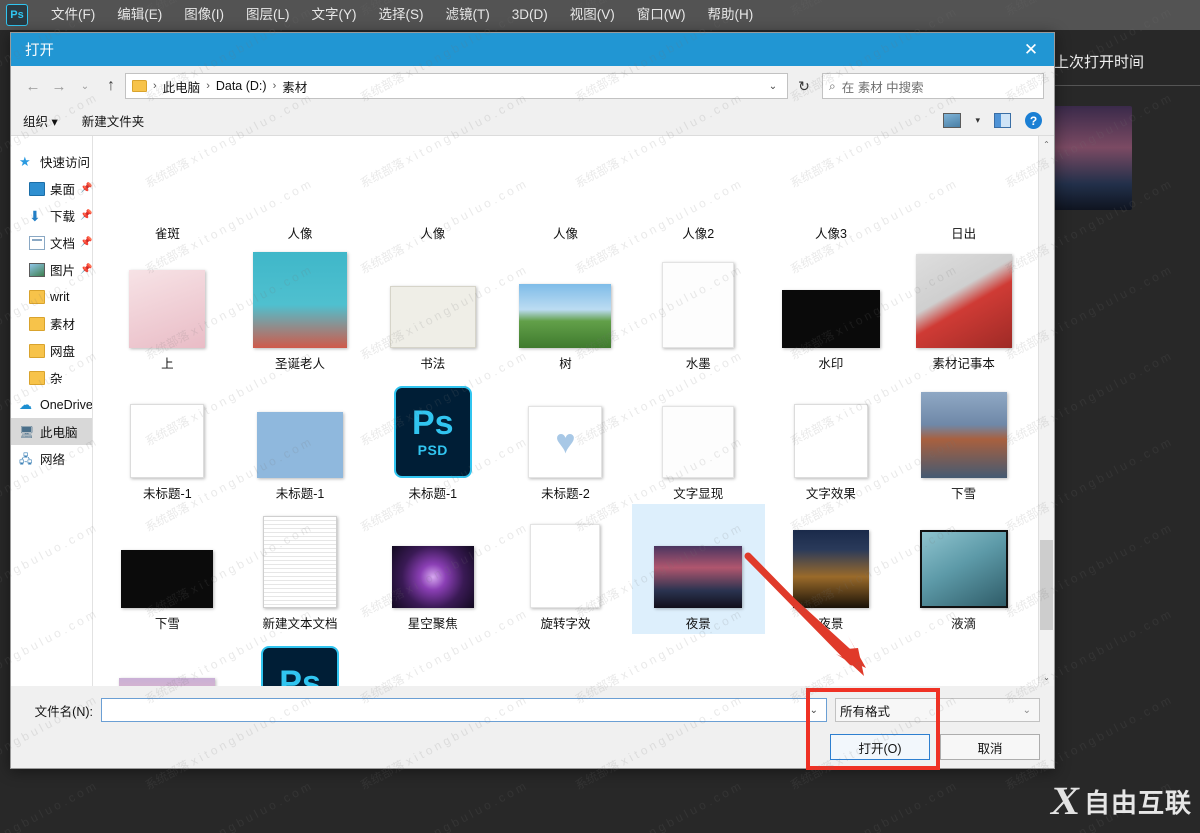 This screenshot has width=1200, height=833. Describe the element at coordinates (698, 569) in the screenshot. I see `file-item-selected: 夜景` at that location.